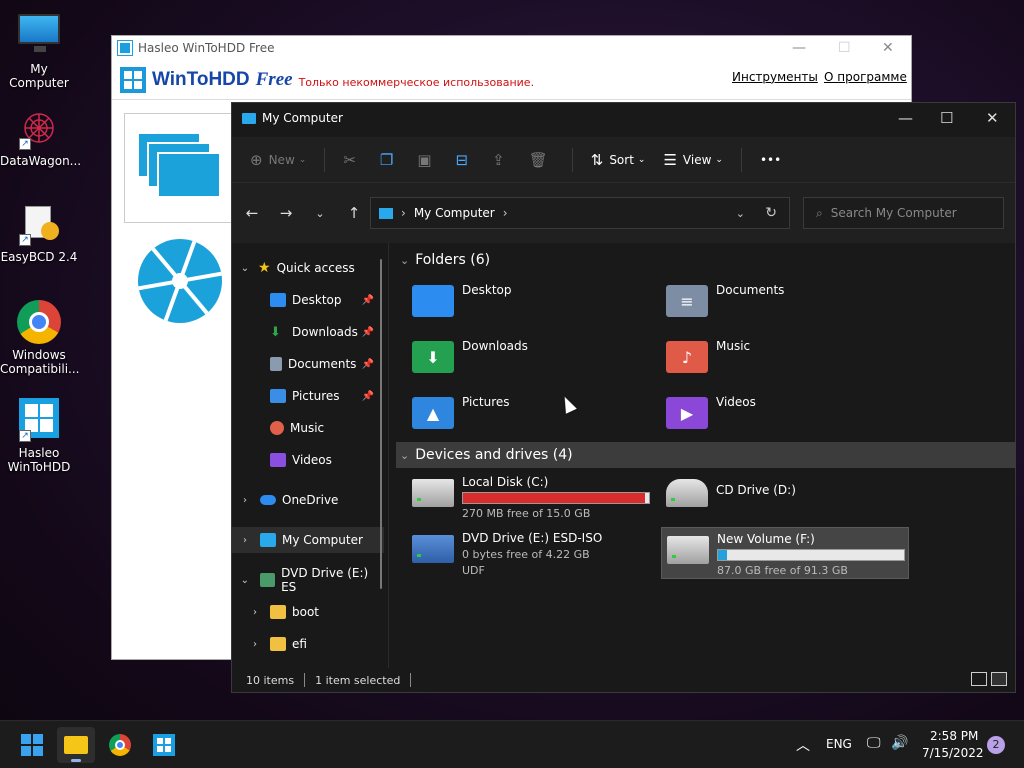 The image size is (1024, 768). Describe the element at coordinates (910, 213) in the screenshot. I see `search-input` at that location.